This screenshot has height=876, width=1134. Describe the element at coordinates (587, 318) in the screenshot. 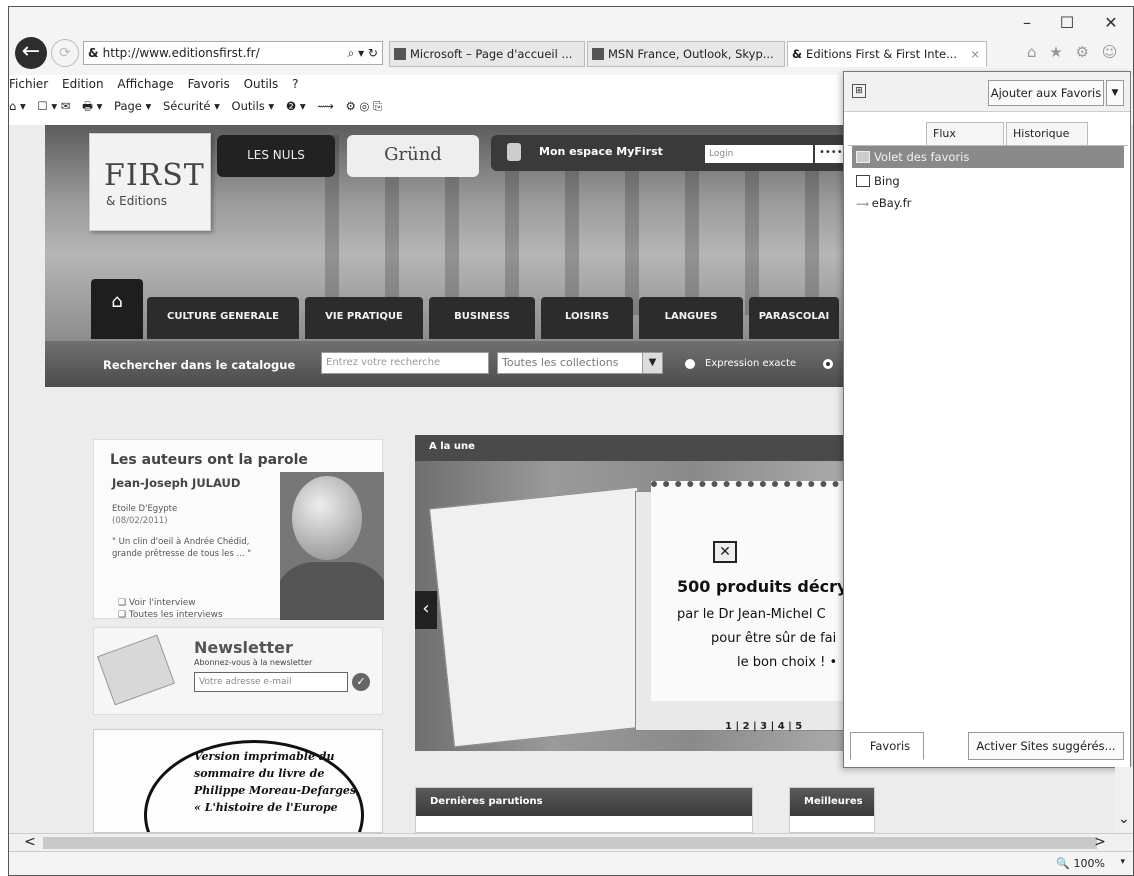

I see `tab-loisirs: LOISIRS` at that location.